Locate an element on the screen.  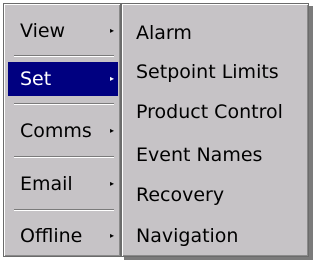
menu-item-set-label: Set is located at coordinates (36, 79).